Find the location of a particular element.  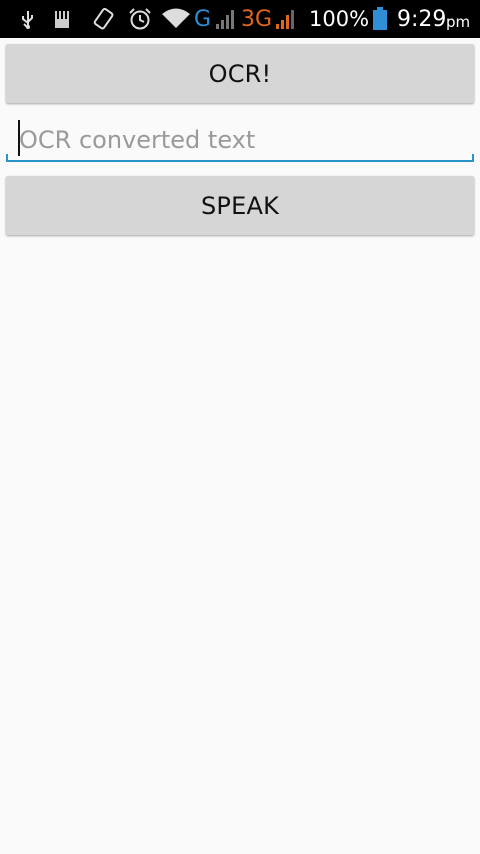

signal-icon is located at coordinates (226, 19).